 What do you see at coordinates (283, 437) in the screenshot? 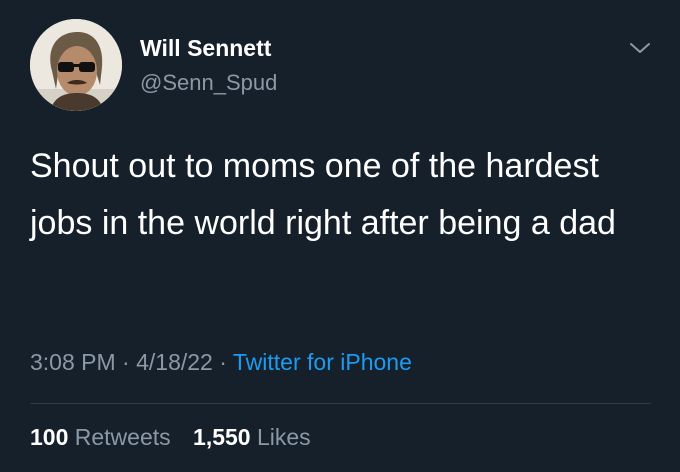
I see `likes-label: Likes` at bounding box center [283, 437].